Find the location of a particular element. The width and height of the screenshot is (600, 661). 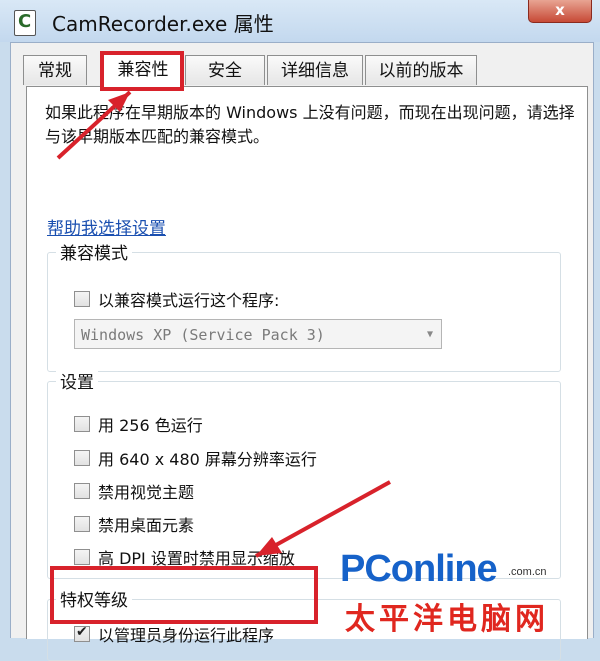

watermark-brand: PConline is located at coordinates (419, 569).